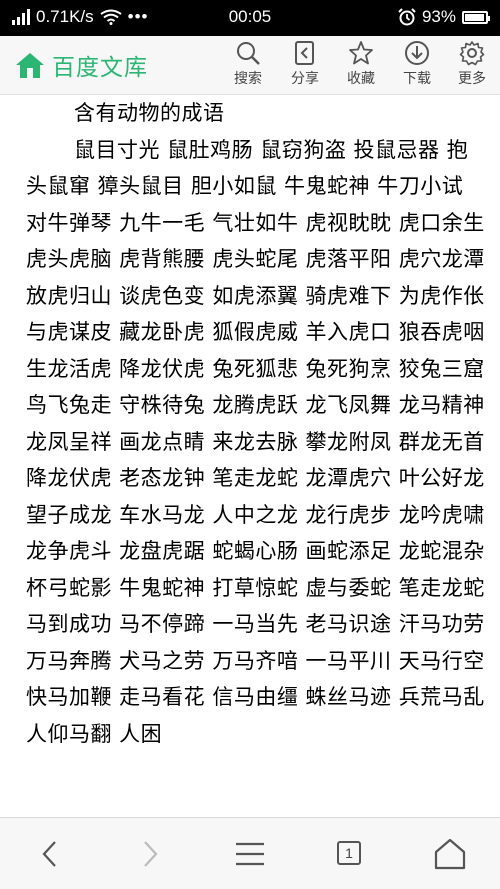 This screenshot has height=889, width=500. Describe the element at coordinates (417, 79) in the screenshot. I see `download-label: 下载` at that location.